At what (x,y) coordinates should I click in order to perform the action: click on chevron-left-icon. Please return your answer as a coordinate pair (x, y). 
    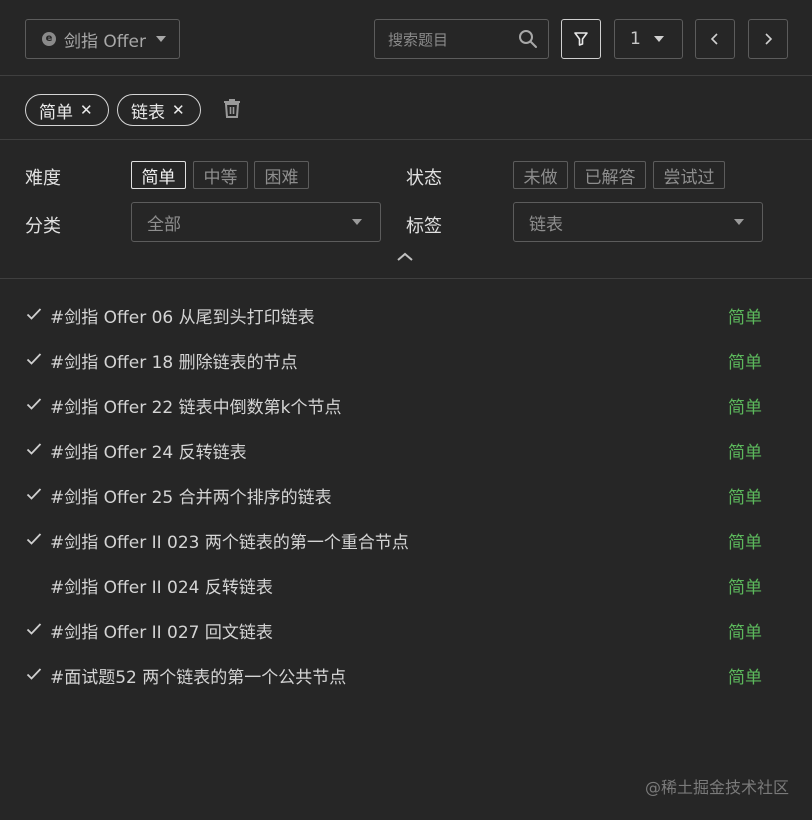
    Looking at the image, I should click on (714, 39).